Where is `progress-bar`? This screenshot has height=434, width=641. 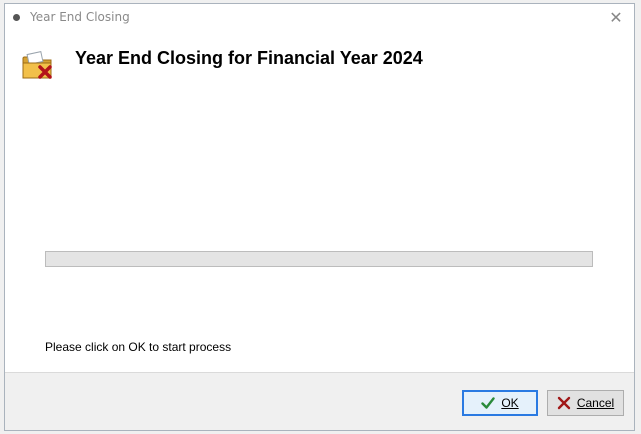
progress-bar is located at coordinates (319, 259).